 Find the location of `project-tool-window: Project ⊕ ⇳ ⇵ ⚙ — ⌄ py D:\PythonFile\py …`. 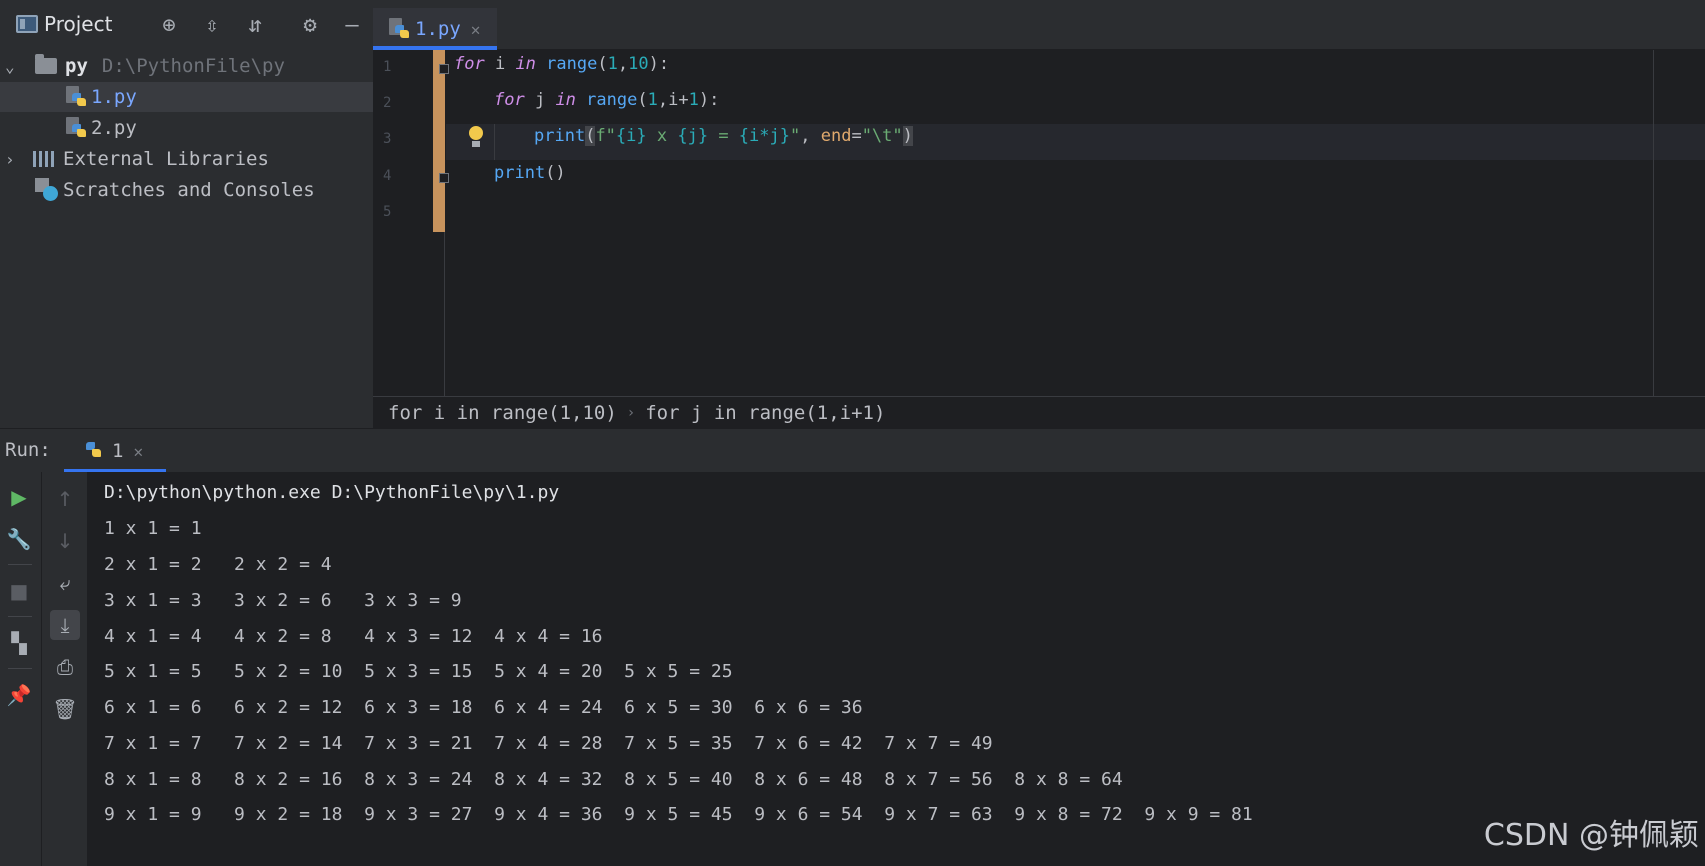

project-tool-window: Project ⊕ ⇳ ⇵ ⚙ — ⌄ py D:\PythonFile\py … is located at coordinates (186, 214).